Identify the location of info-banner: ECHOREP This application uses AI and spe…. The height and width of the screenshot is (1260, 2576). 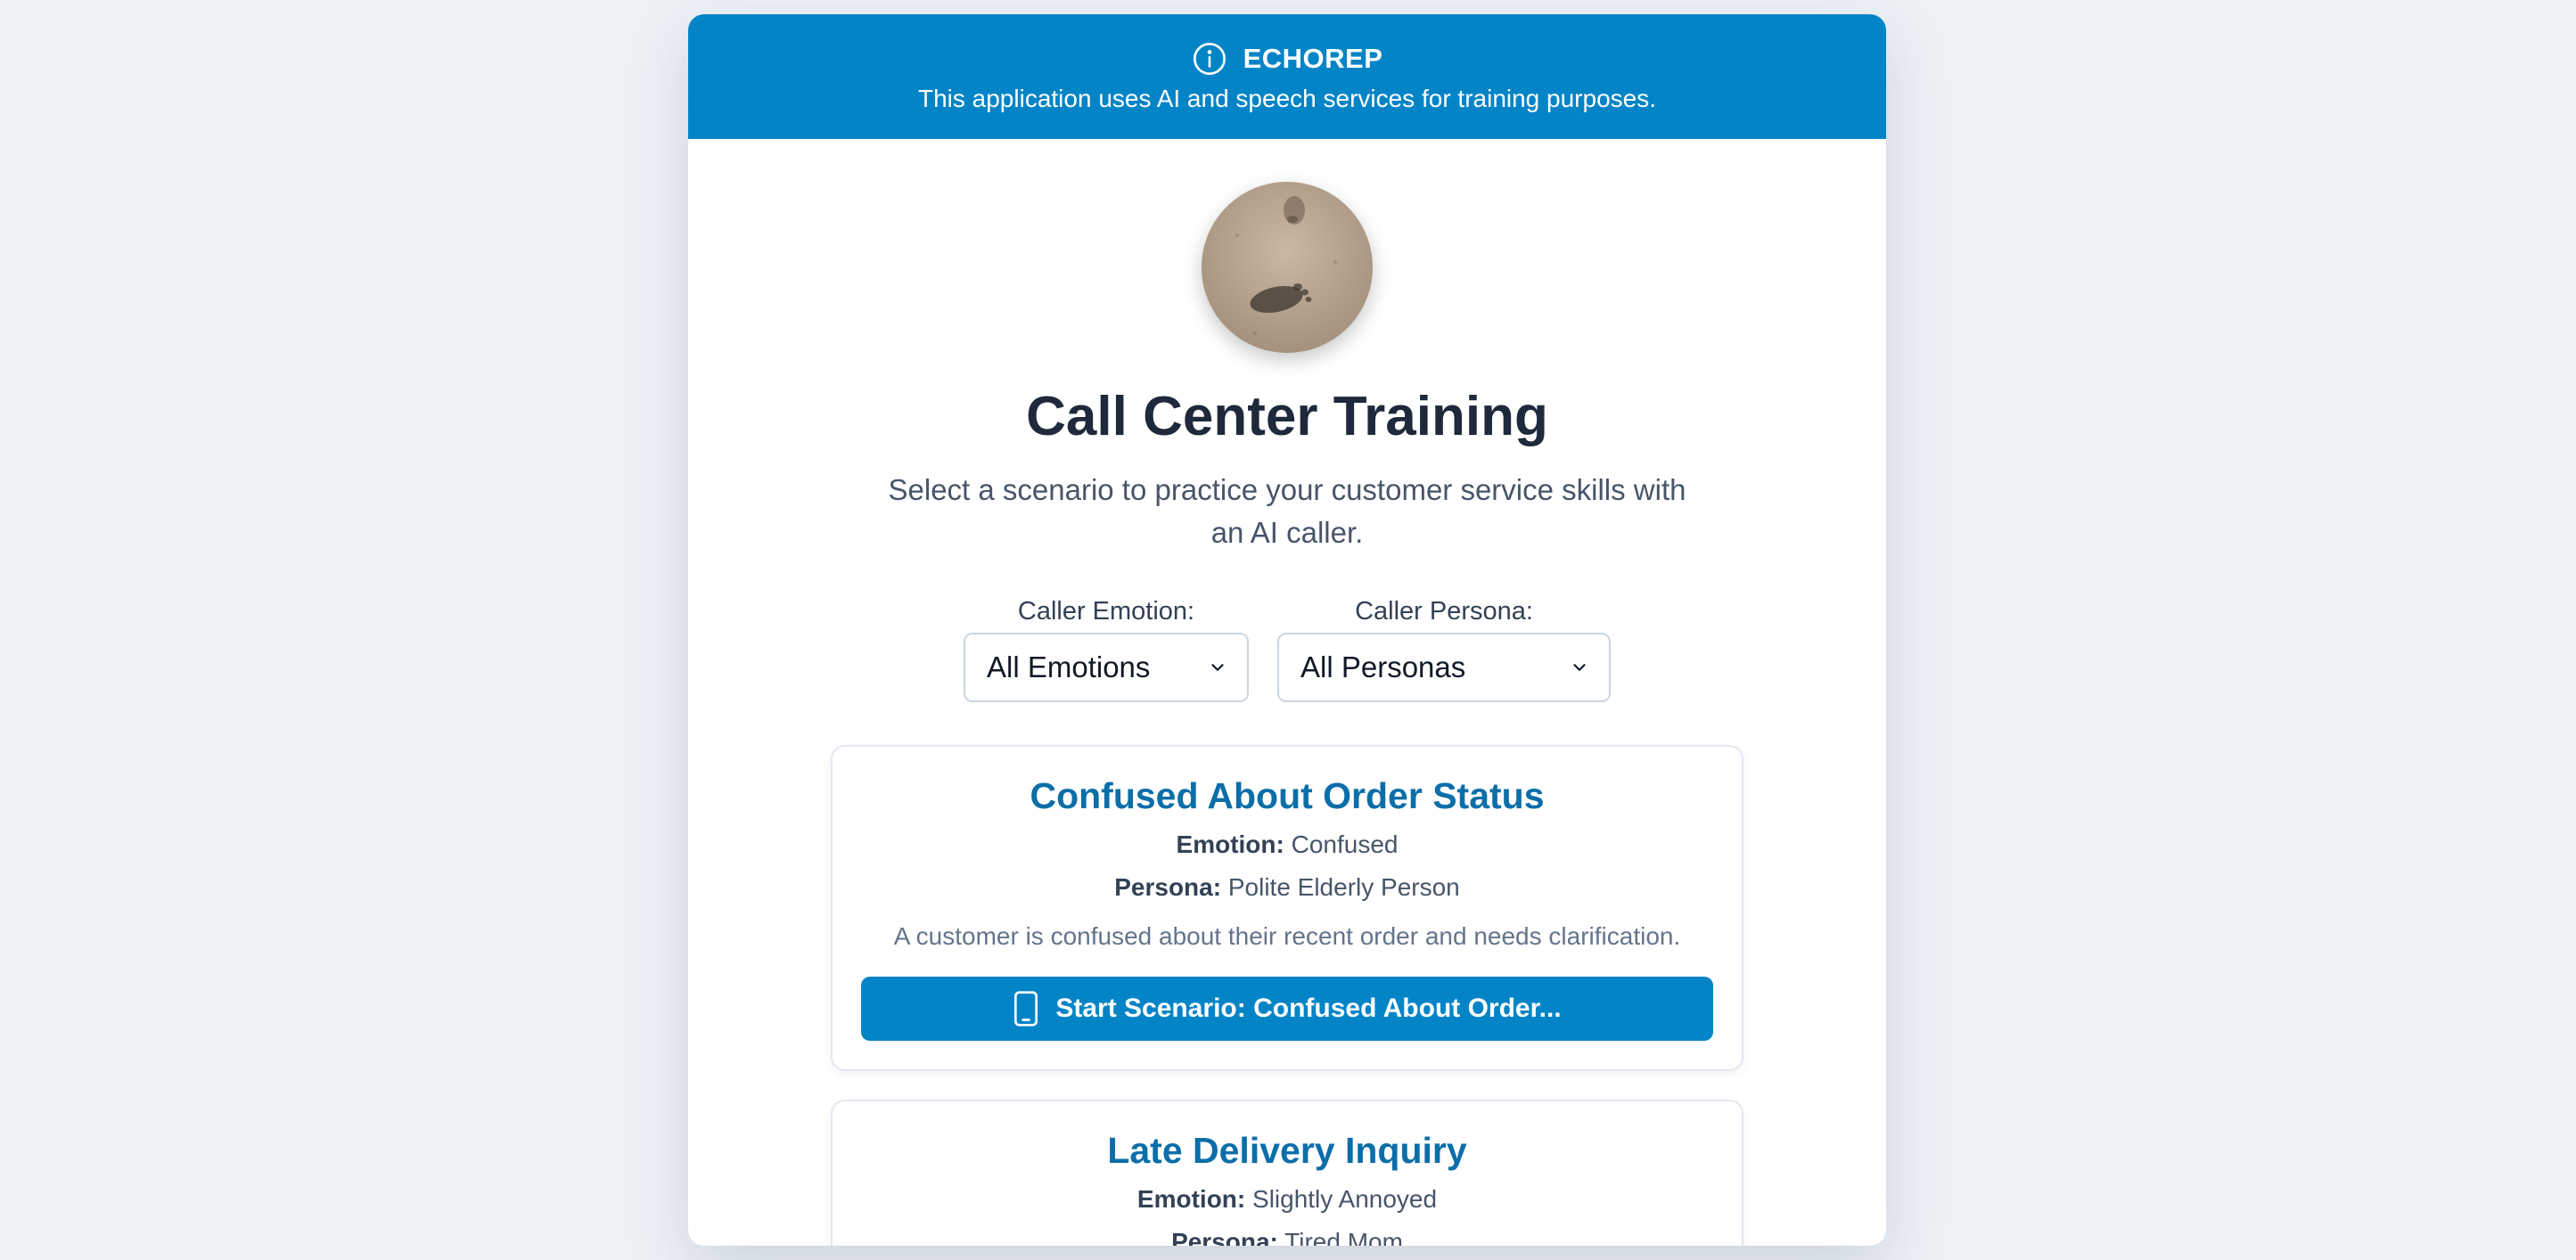
(1287, 76).